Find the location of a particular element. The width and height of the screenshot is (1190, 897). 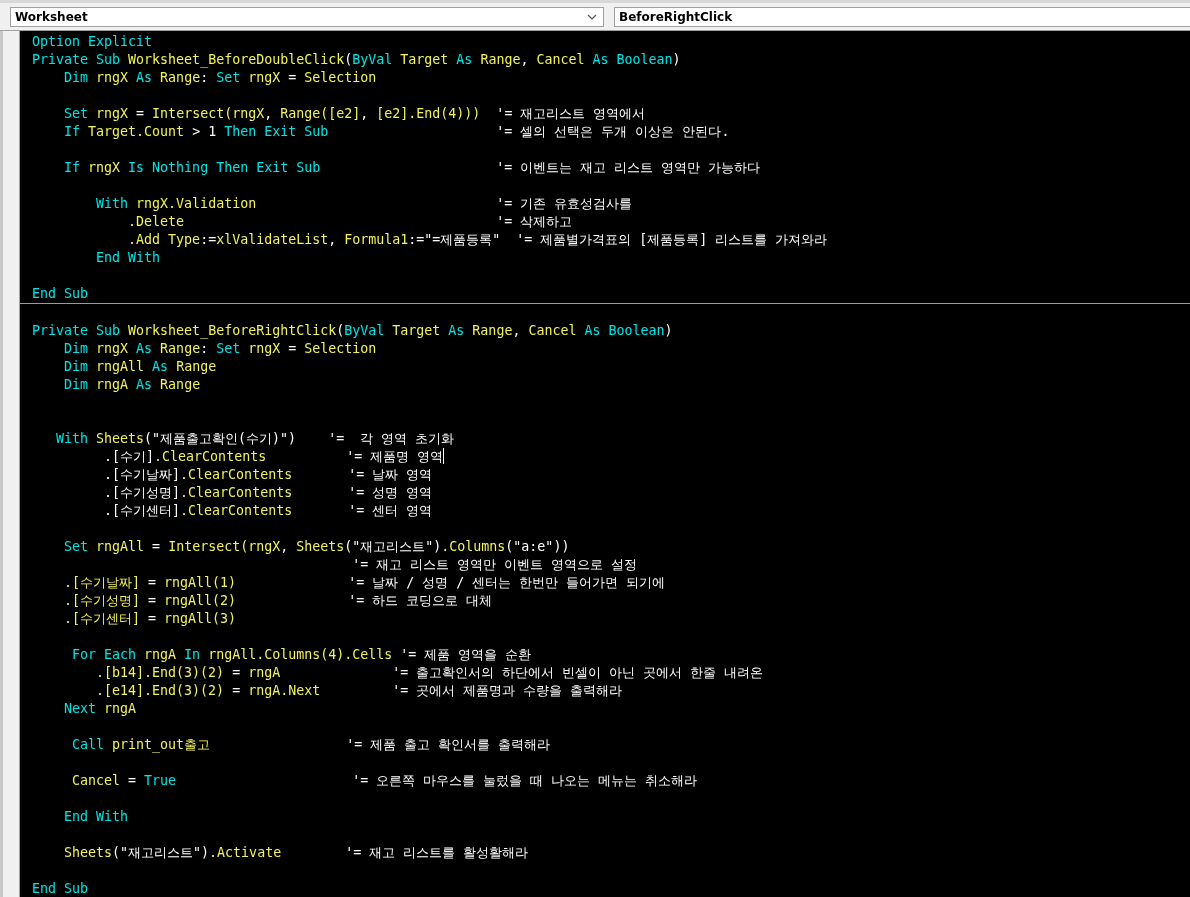

code-line: Set rngAll = Intersect(rngX, Sheets("재고리스트").Columns("a:e")) is located at coordinates (316, 547).